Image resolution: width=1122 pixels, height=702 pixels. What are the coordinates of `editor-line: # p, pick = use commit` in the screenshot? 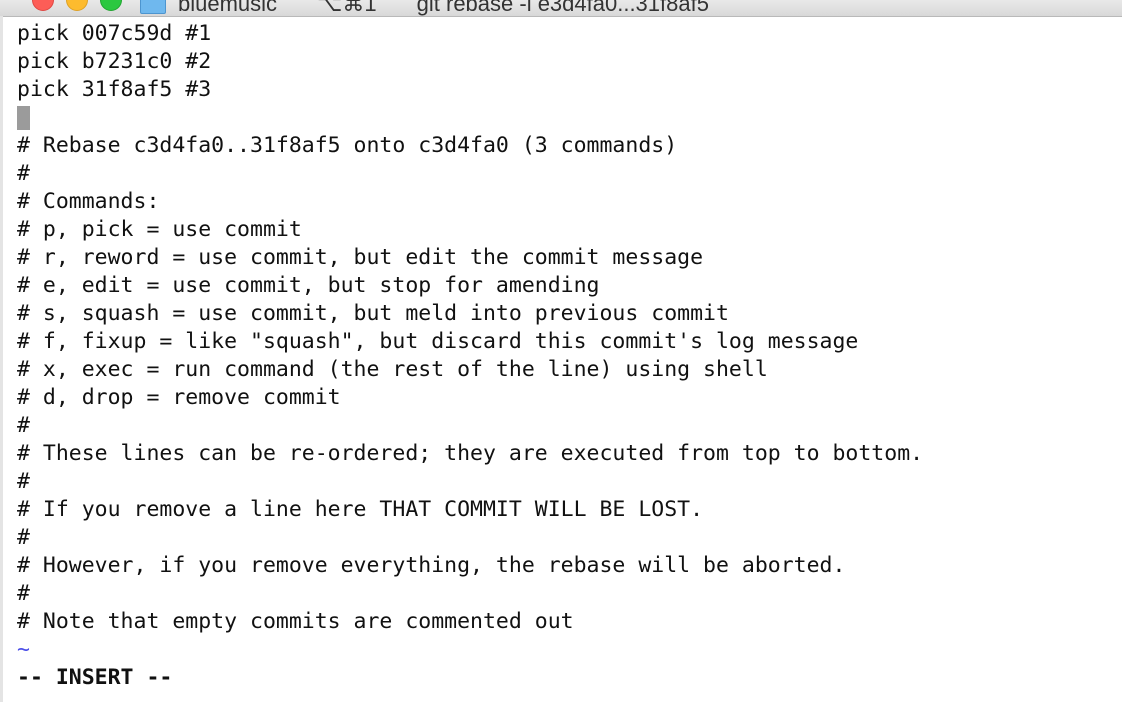 It's located at (159, 229).